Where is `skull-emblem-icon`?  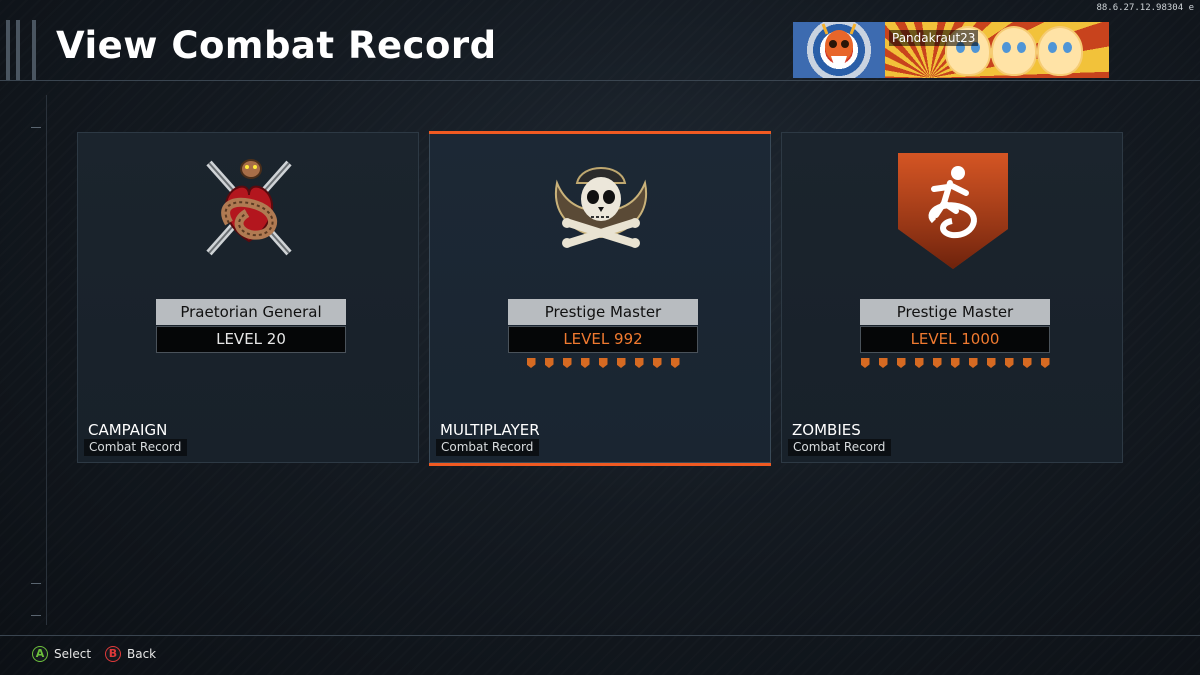
skull-emblem-icon is located at coordinates (839, 50).